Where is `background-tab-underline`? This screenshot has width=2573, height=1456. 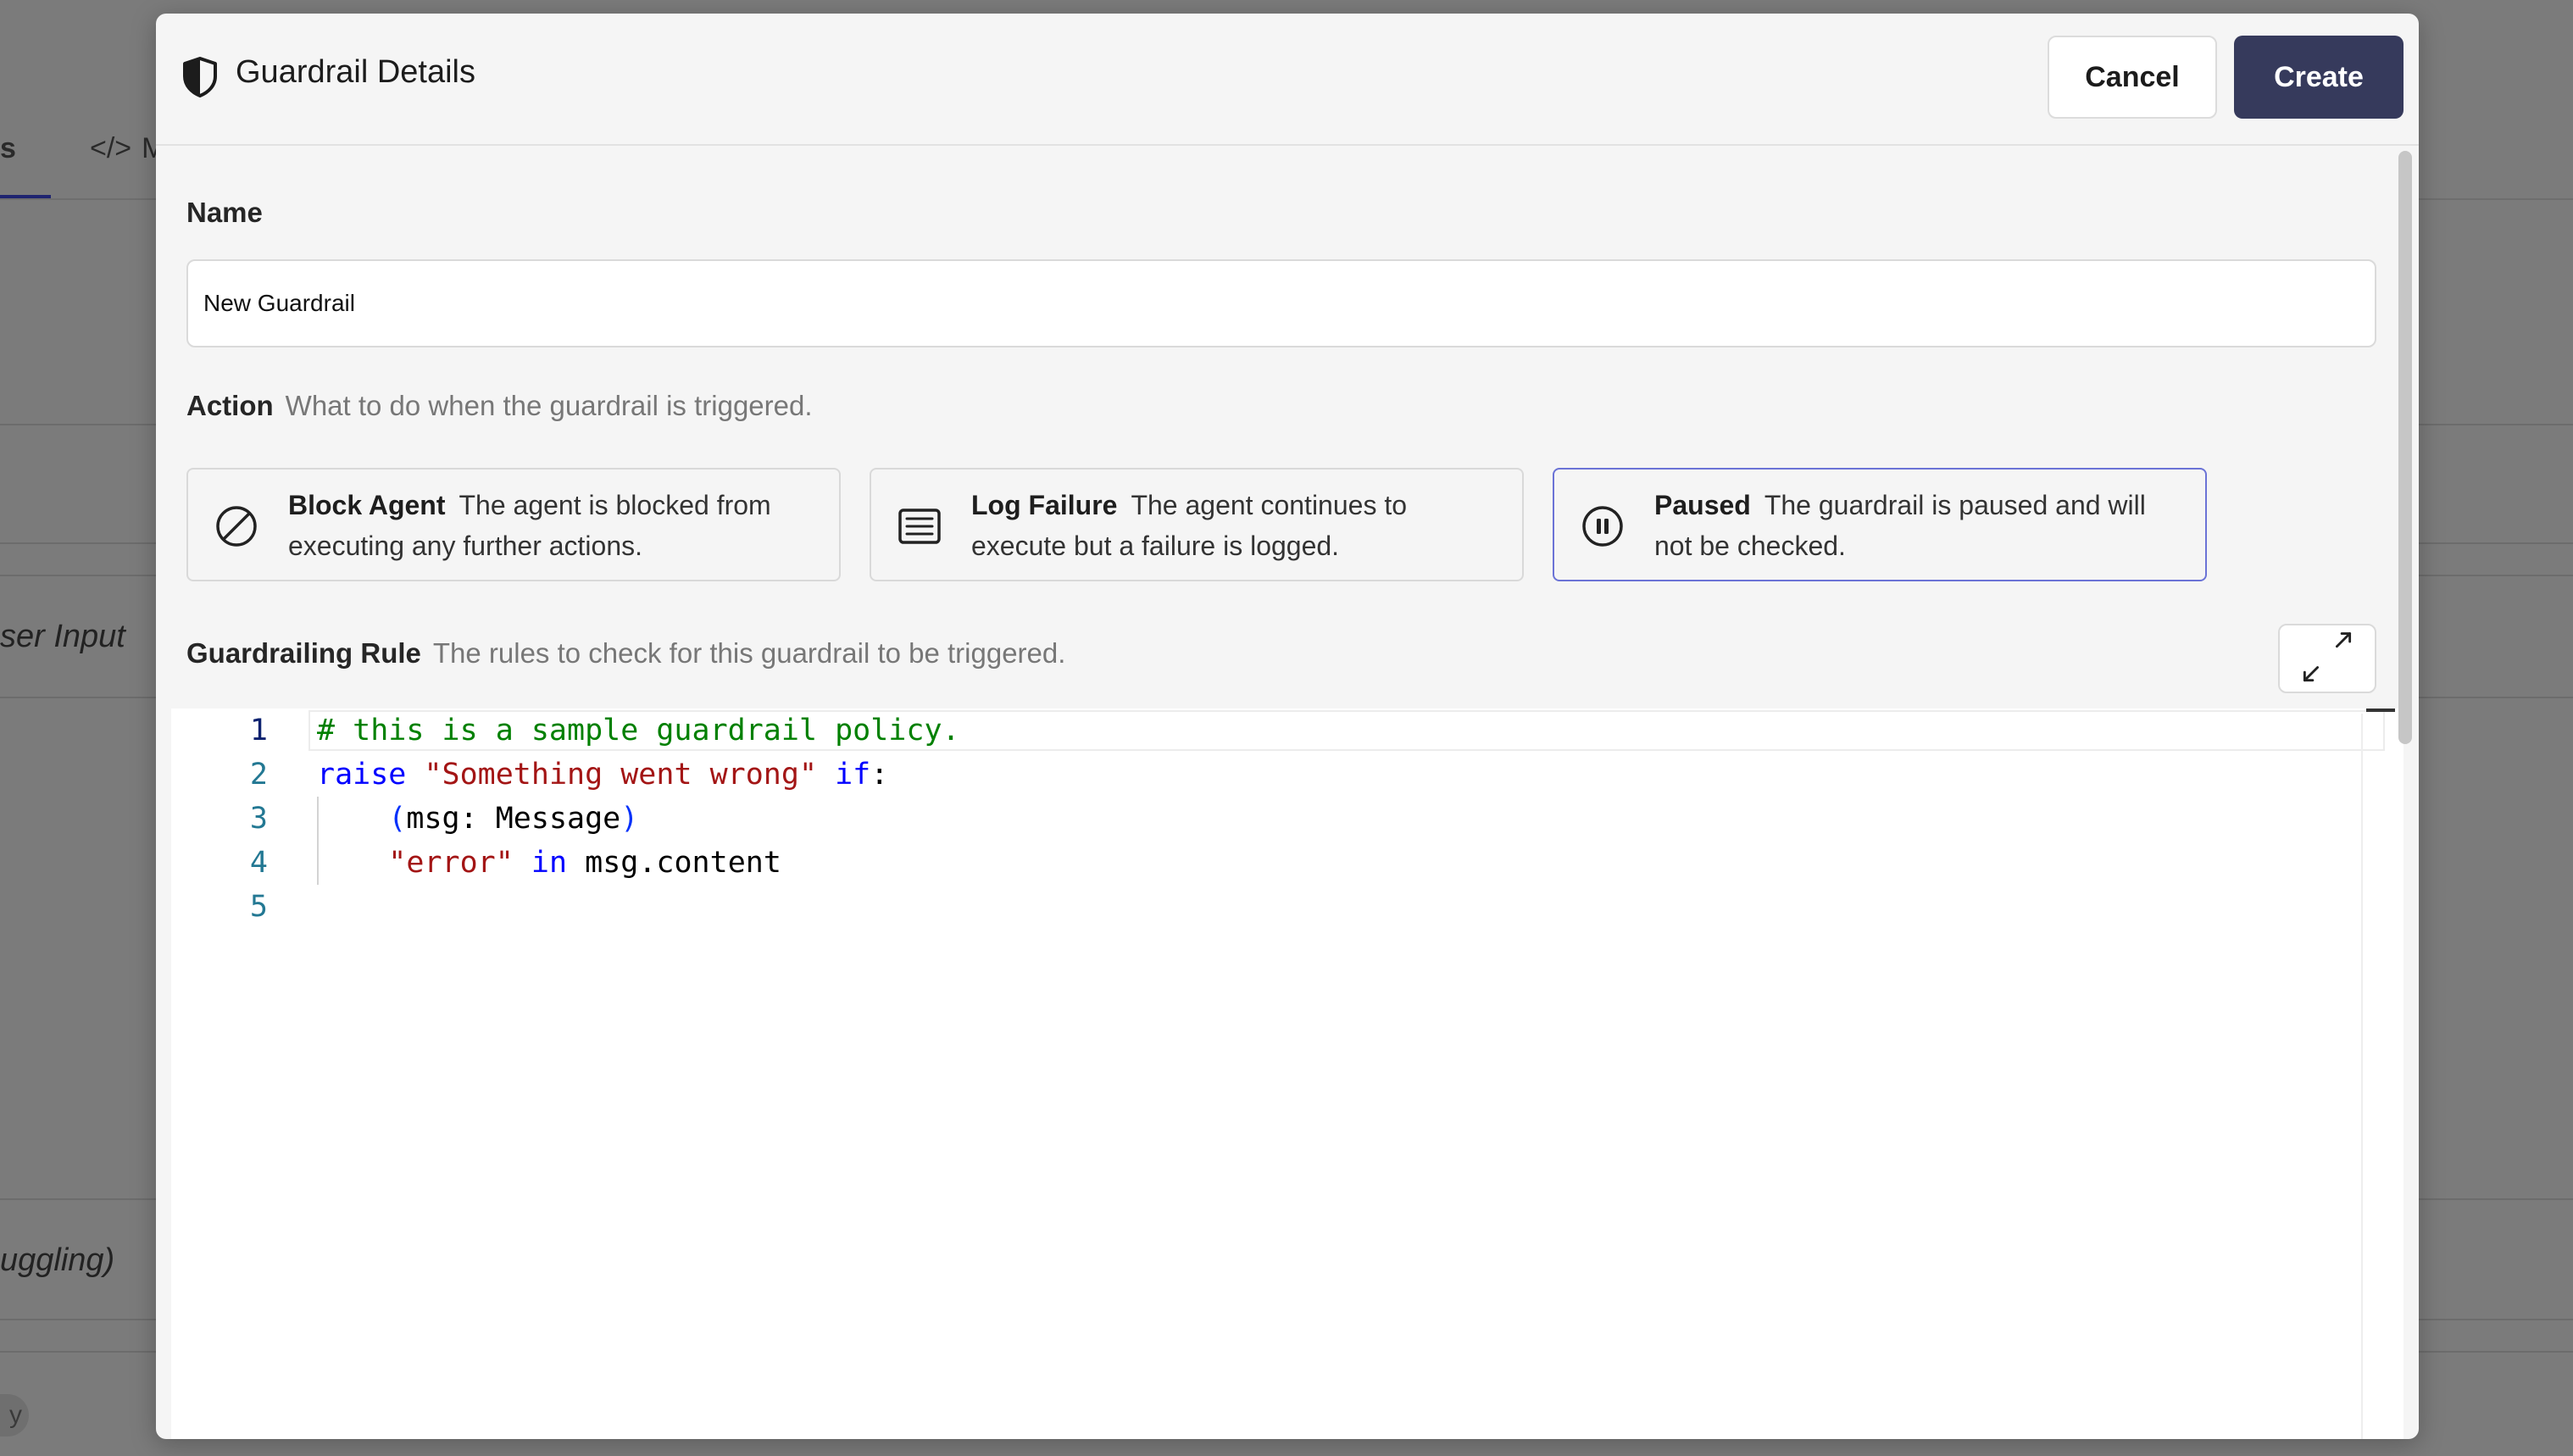
background-tab-underline is located at coordinates (25, 196).